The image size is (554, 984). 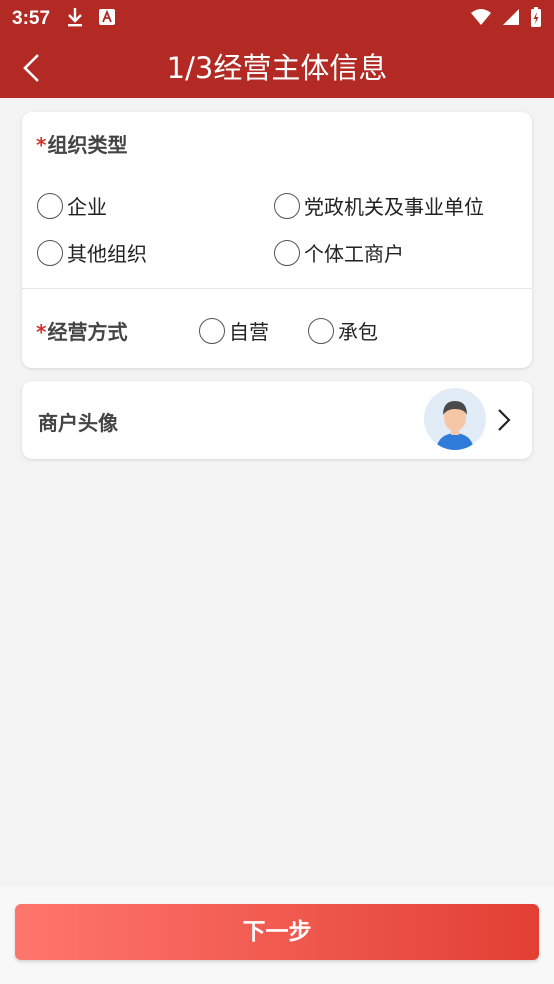 What do you see at coordinates (536, 19) in the screenshot?
I see `battery-charging-icon` at bounding box center [536, 19].